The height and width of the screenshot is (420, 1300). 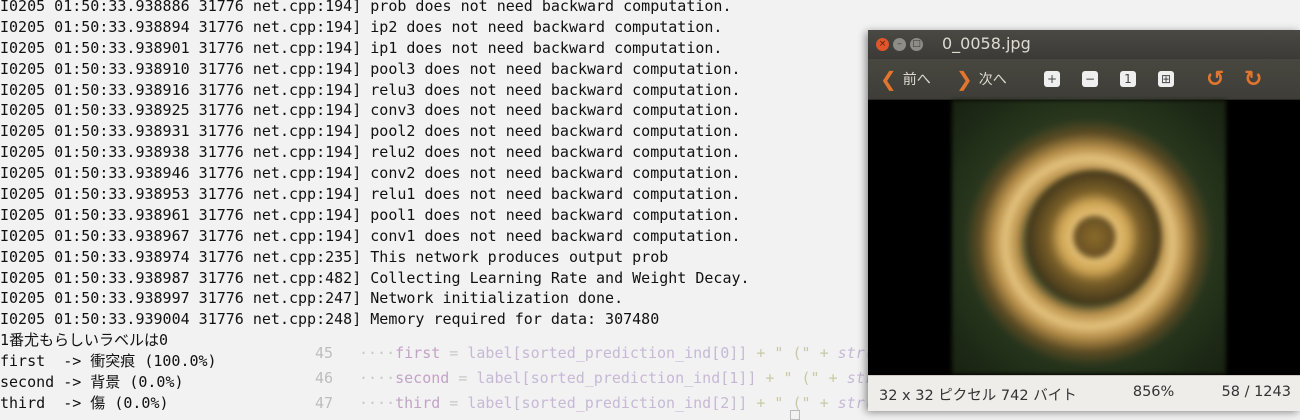 I want to click on minimize-button: –, so click(x=899, y=44).